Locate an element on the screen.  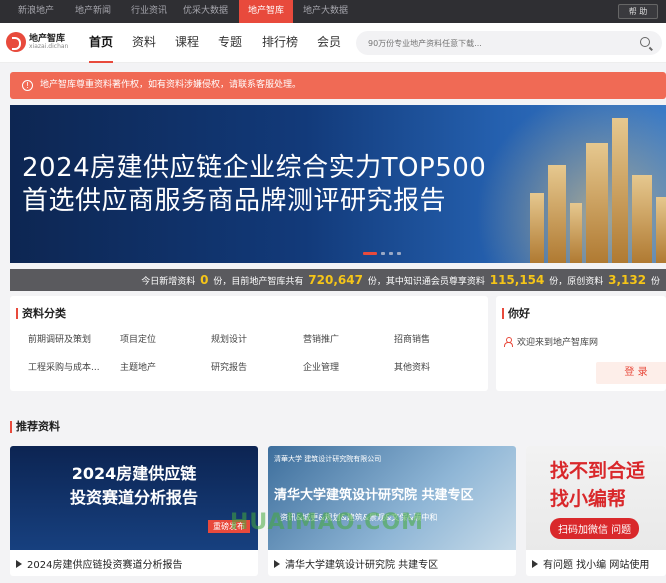
welcome-line: 欢迎来到地产智库网 is located at coordinates (551, 341).